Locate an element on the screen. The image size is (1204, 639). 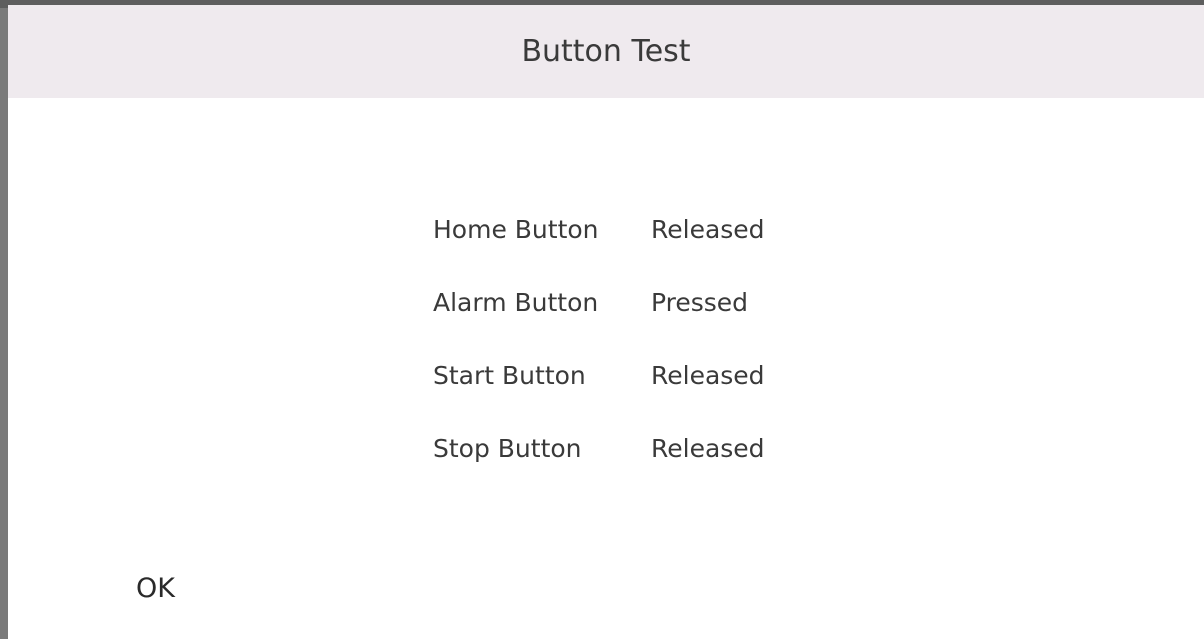
status-label: Alarm Button is located at coordinates (516, 302).